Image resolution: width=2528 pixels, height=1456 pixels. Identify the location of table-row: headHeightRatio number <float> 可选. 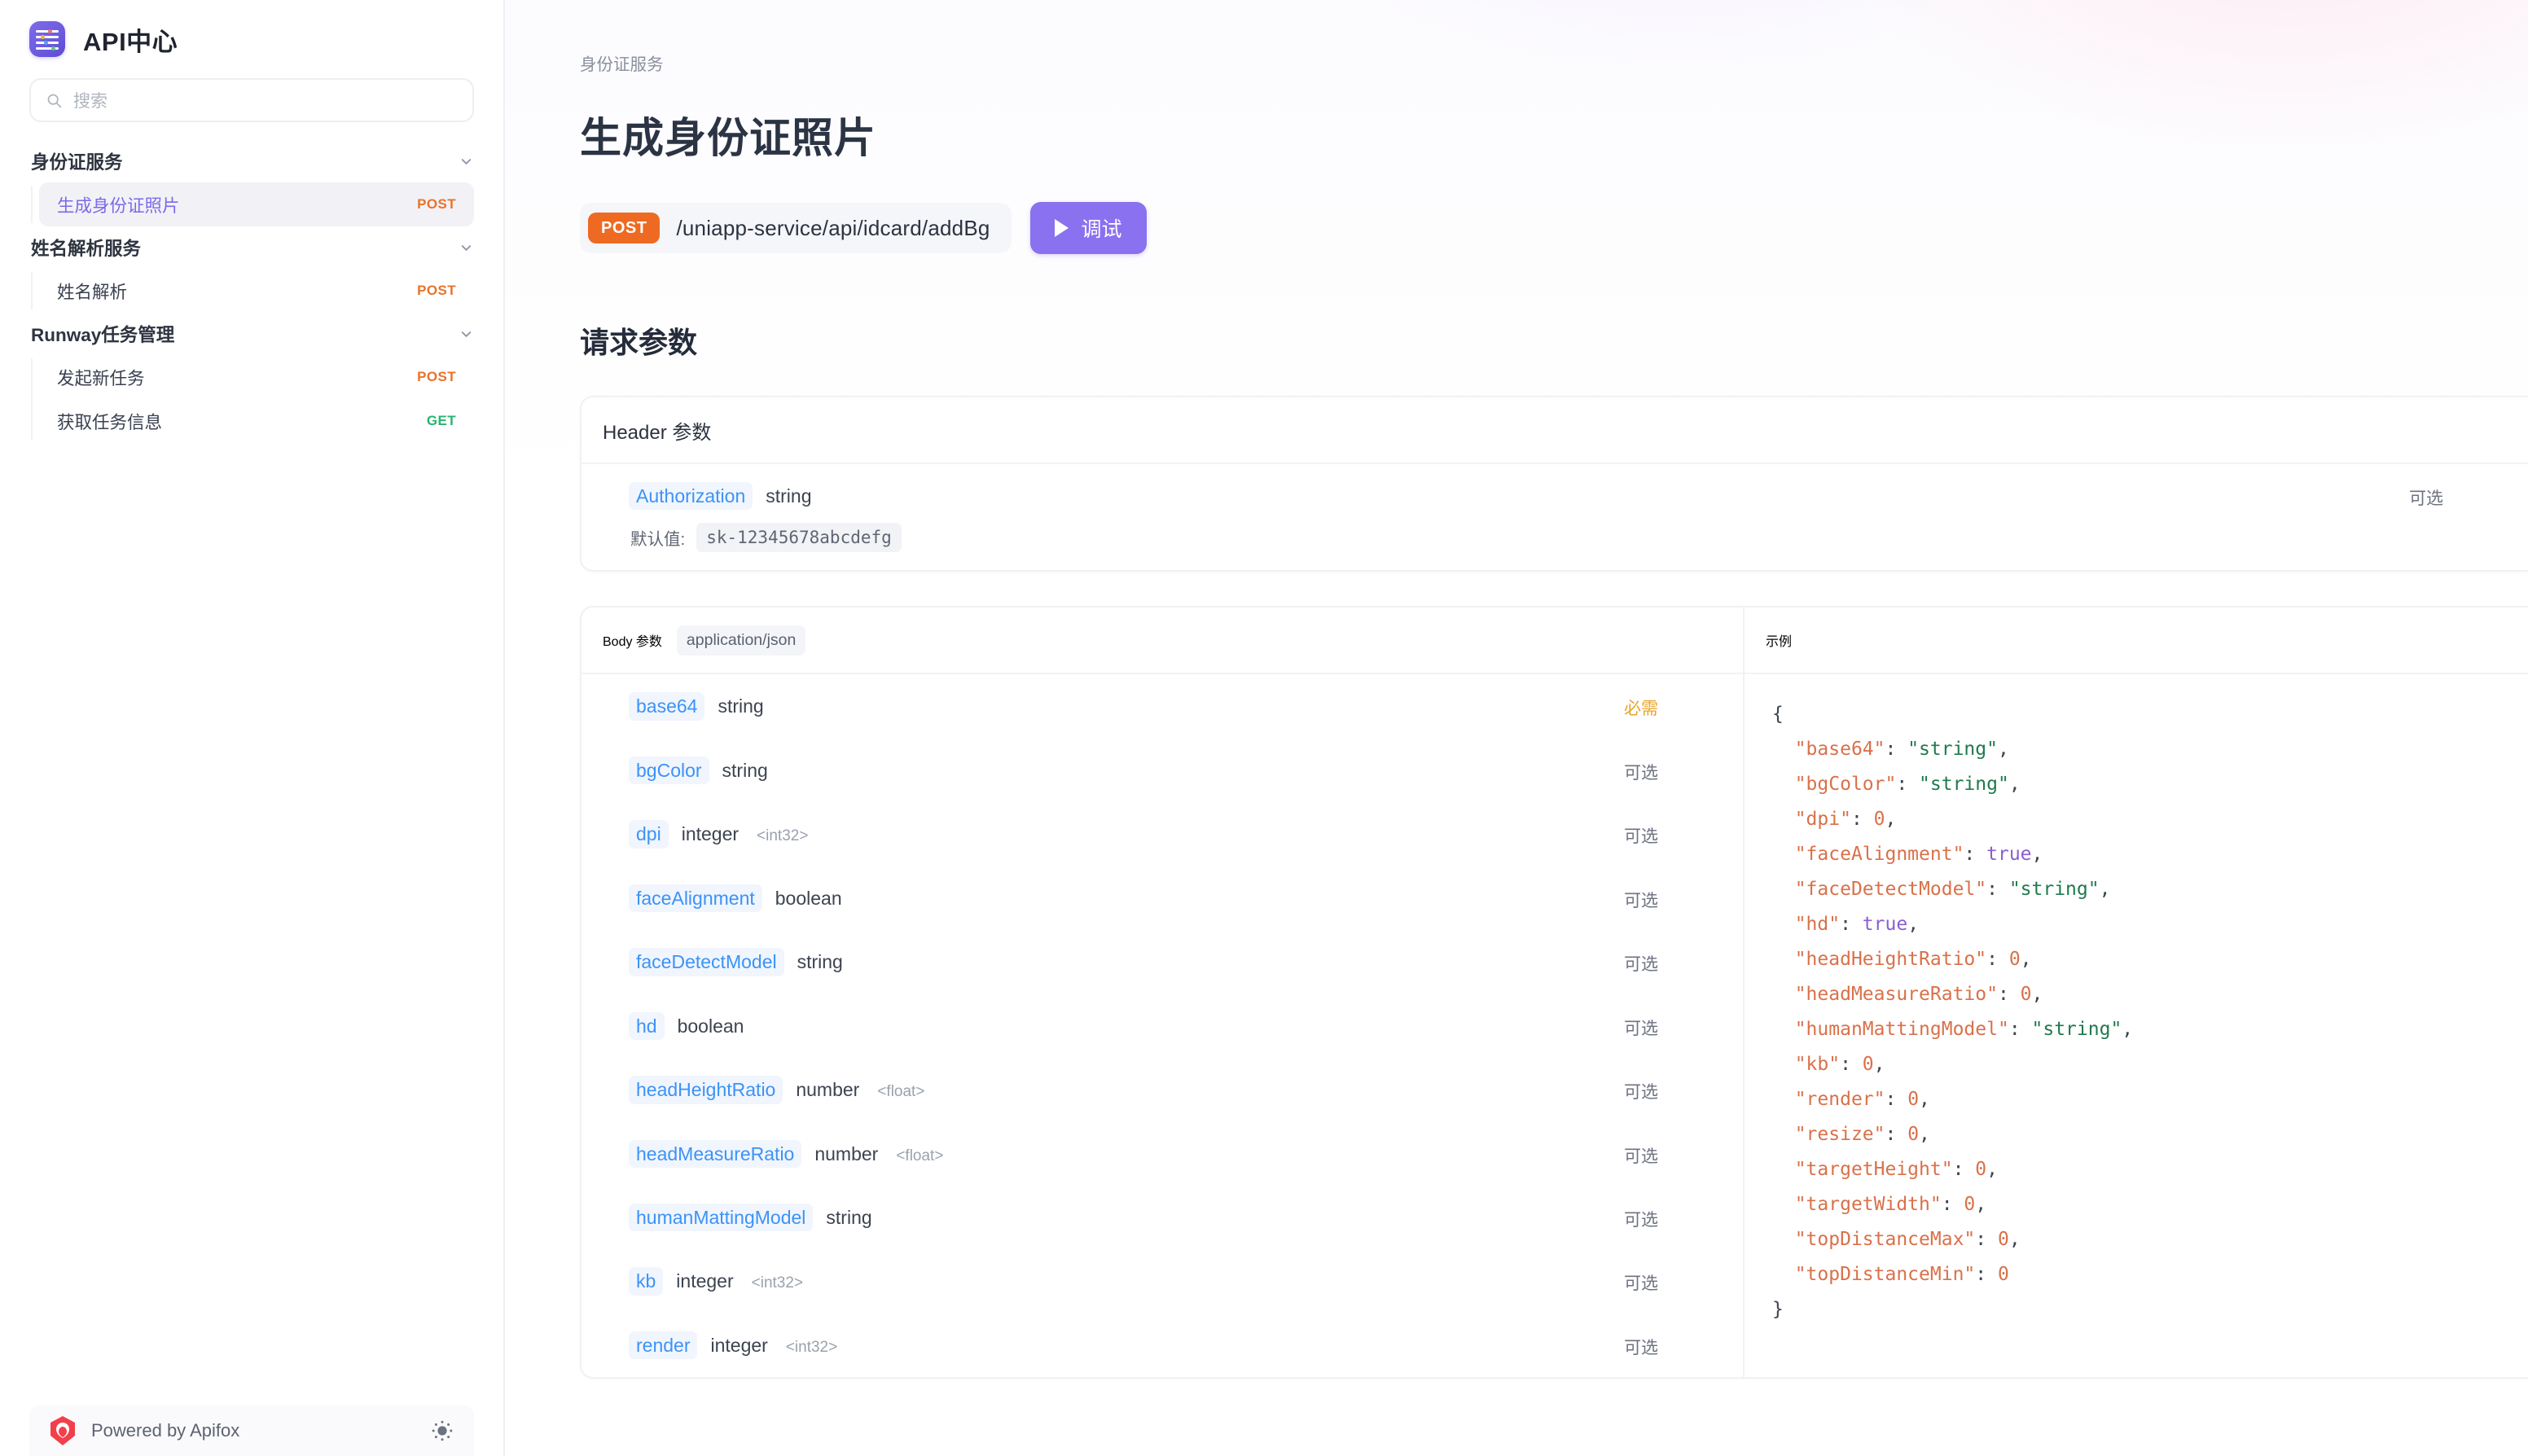
(1163, 1089).